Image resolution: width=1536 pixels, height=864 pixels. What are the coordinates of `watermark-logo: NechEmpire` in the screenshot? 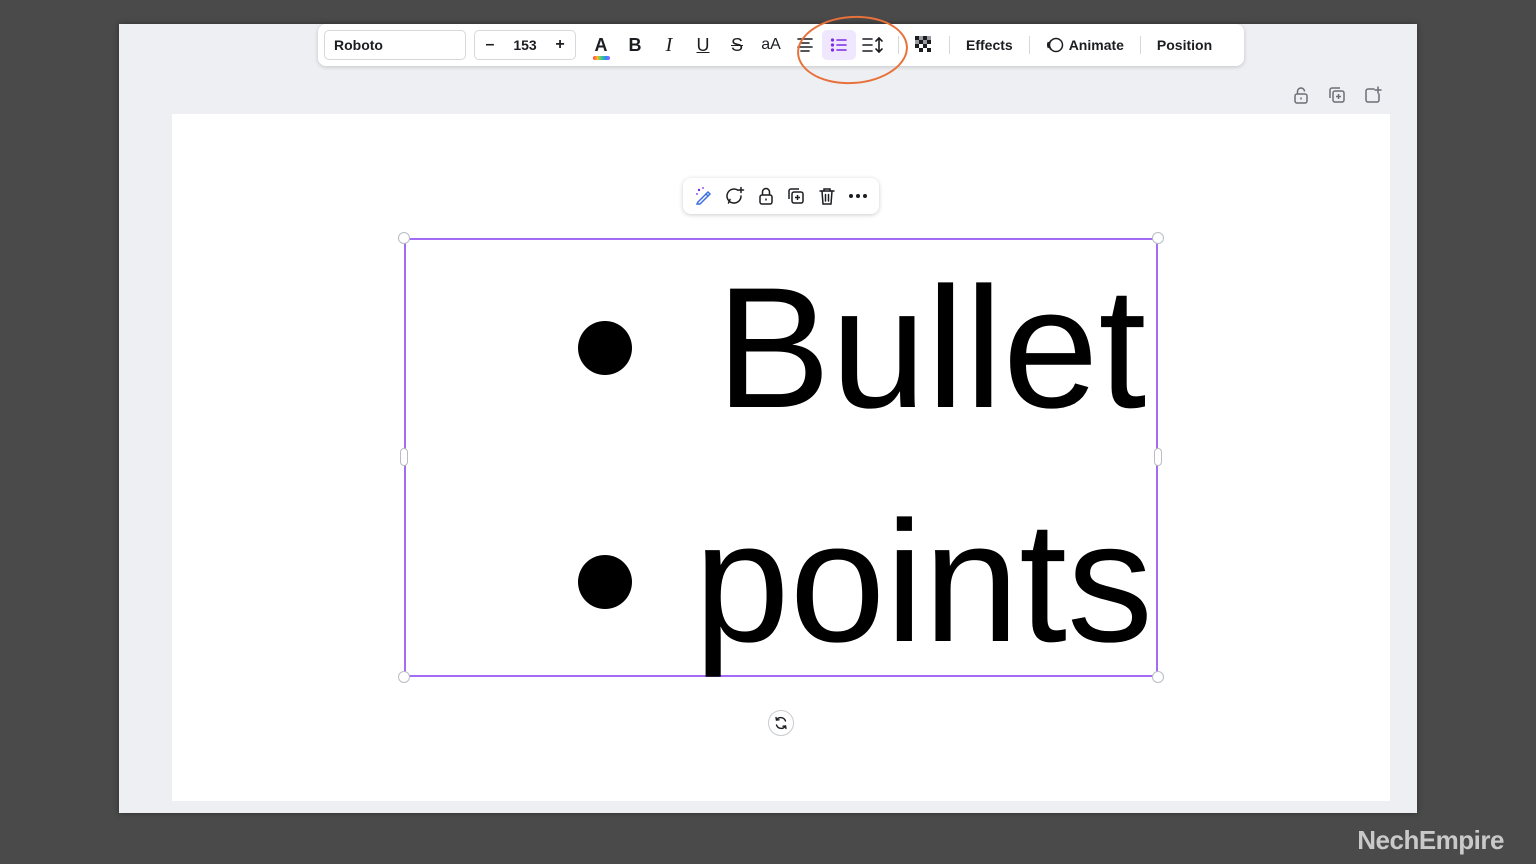 It's located at (1430, 840).